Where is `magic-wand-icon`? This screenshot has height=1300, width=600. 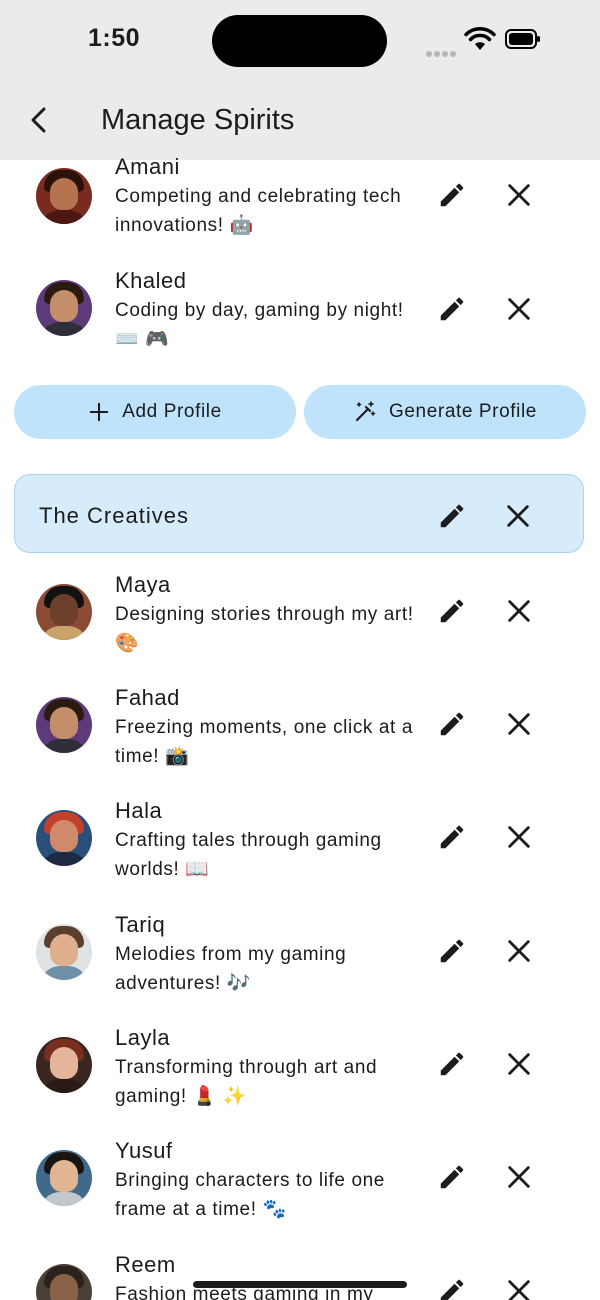
magic-wand-icon is located at coordinates (365, 411).